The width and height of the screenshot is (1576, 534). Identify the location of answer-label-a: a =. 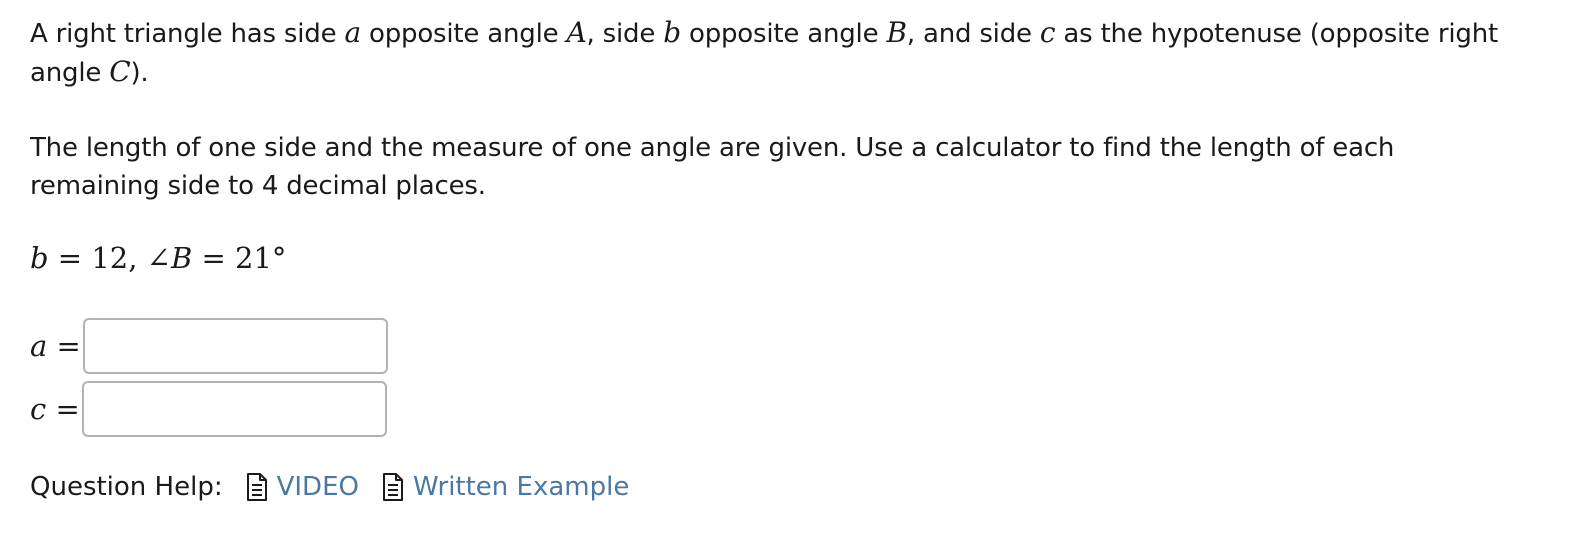
(55, 346).